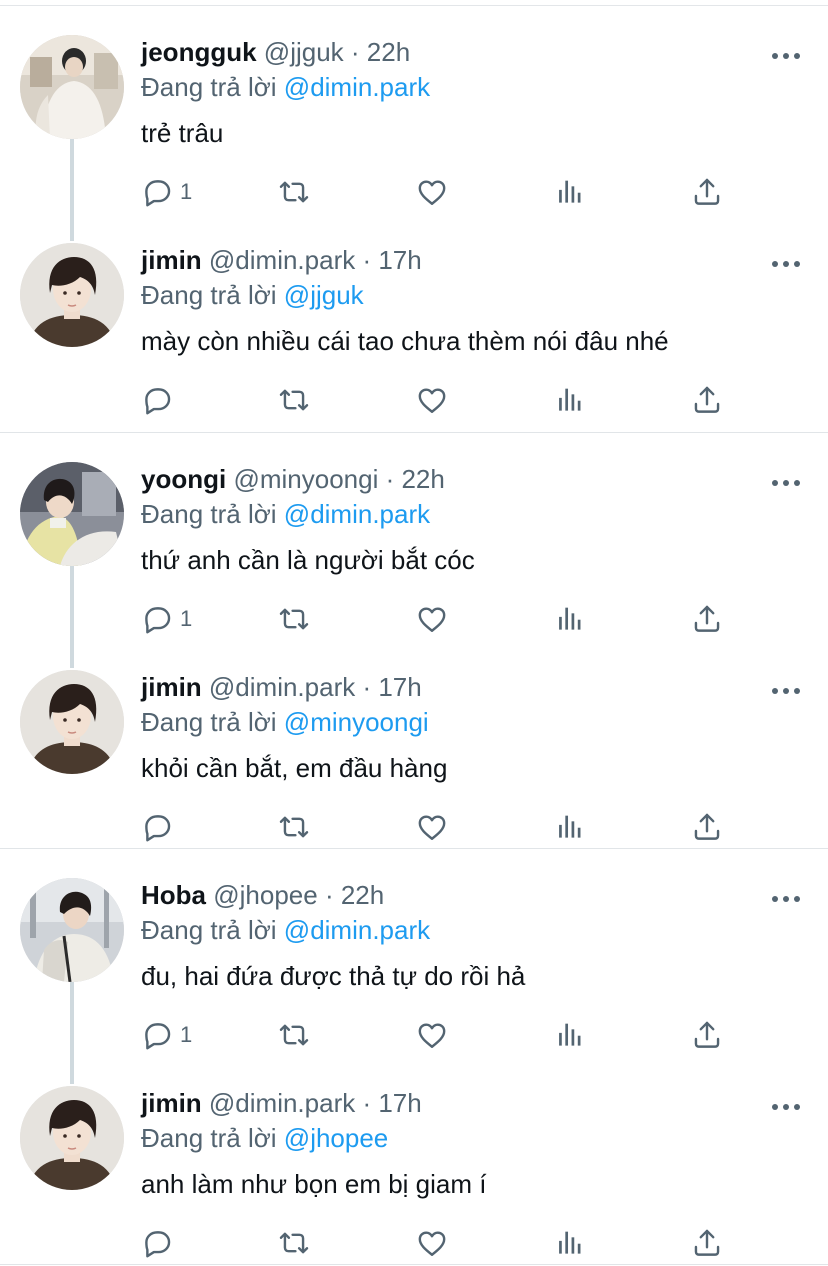 The height and width of the screenshot is (1266, 828). I want to click on author-name: jeongguk, so click(199, 52).